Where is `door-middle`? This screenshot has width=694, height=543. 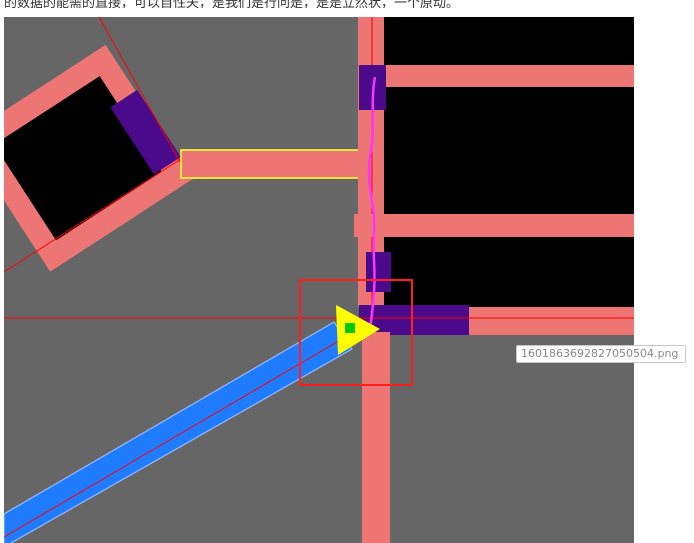
door-middle is located at coordinates (378, 272).